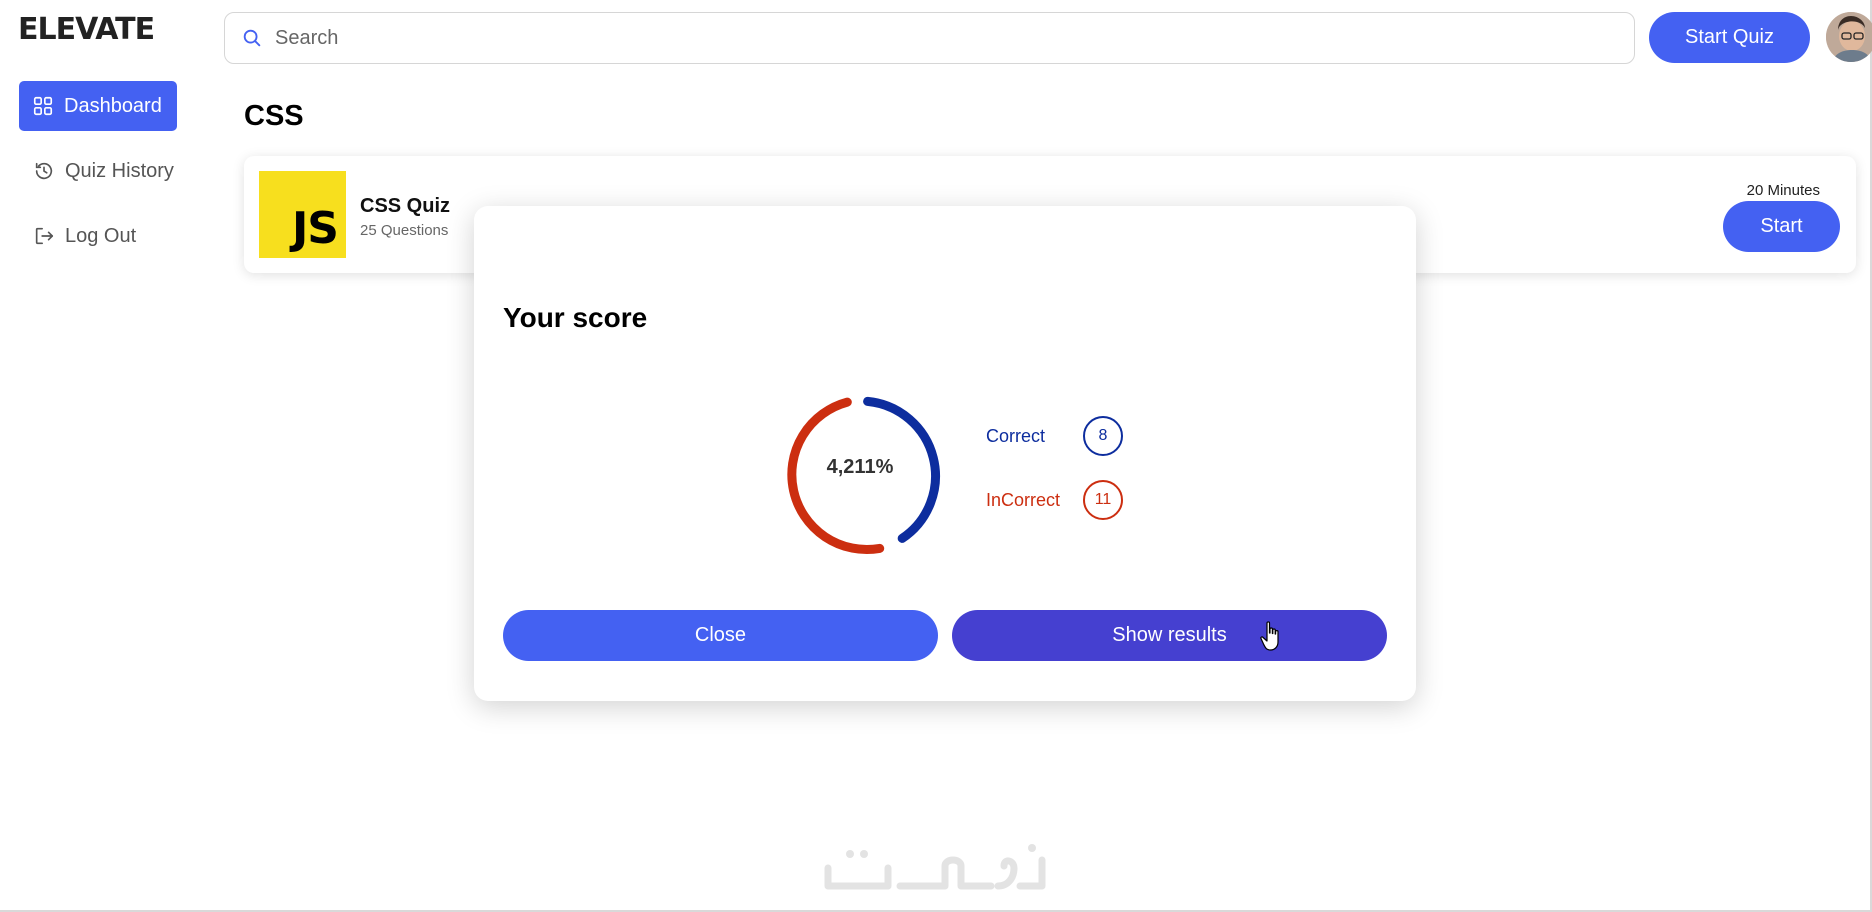 This screenshot has width=1872, height=912. Describe the element at coordinates (1103, 500) in the screenshot. I see `incorrect-count-badge: 11` at that location.